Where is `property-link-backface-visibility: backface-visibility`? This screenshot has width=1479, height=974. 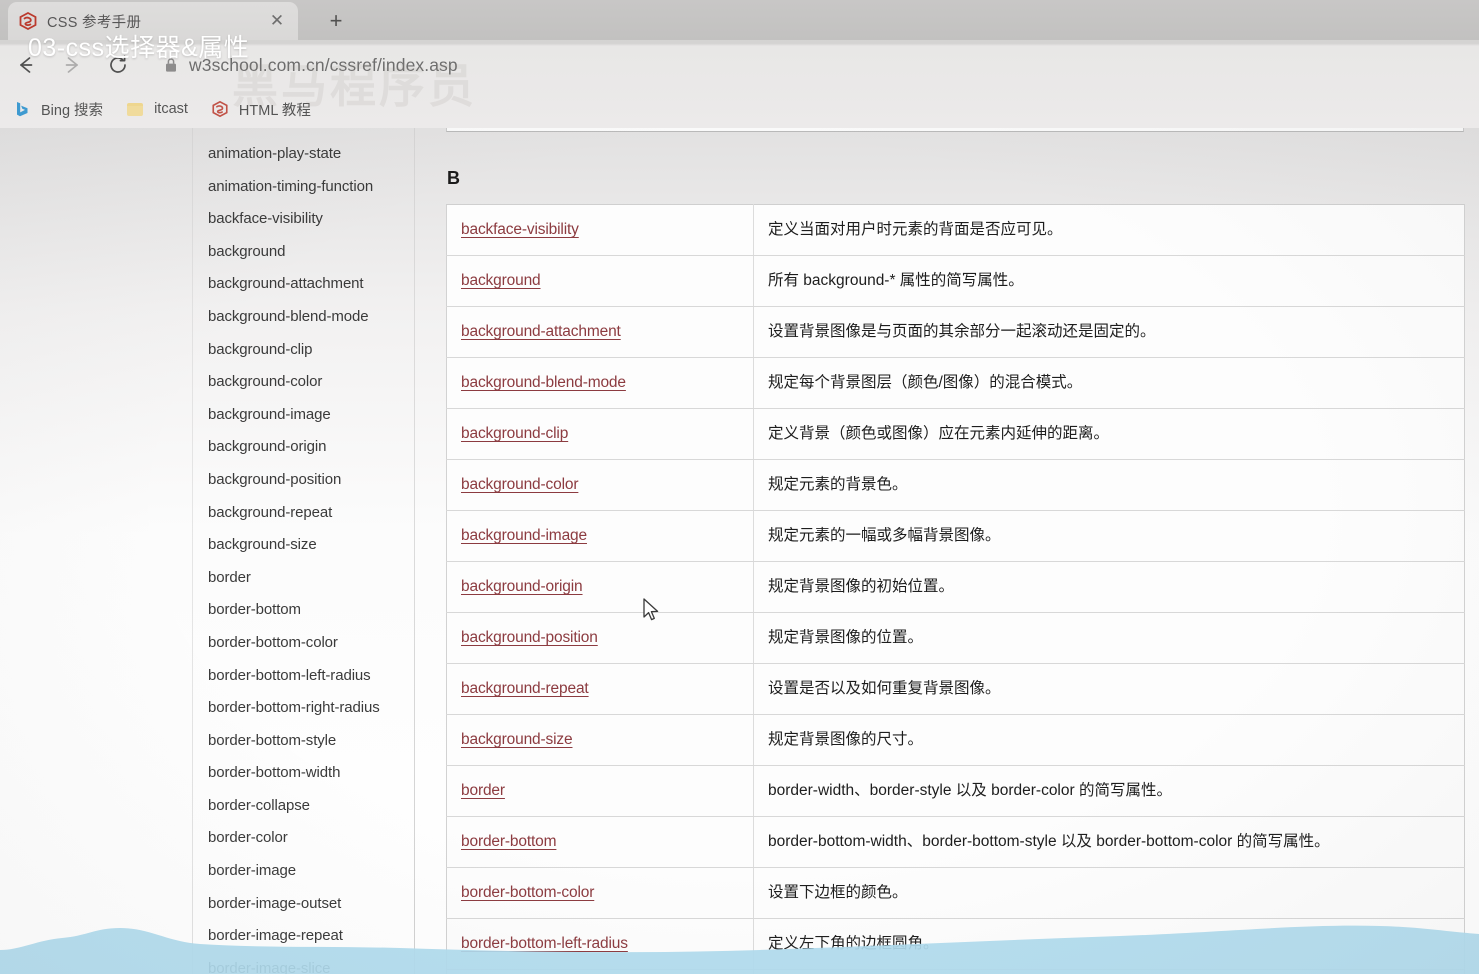 property-link-backface-visibility: backface-visibility is located at coordinates (520, 229).